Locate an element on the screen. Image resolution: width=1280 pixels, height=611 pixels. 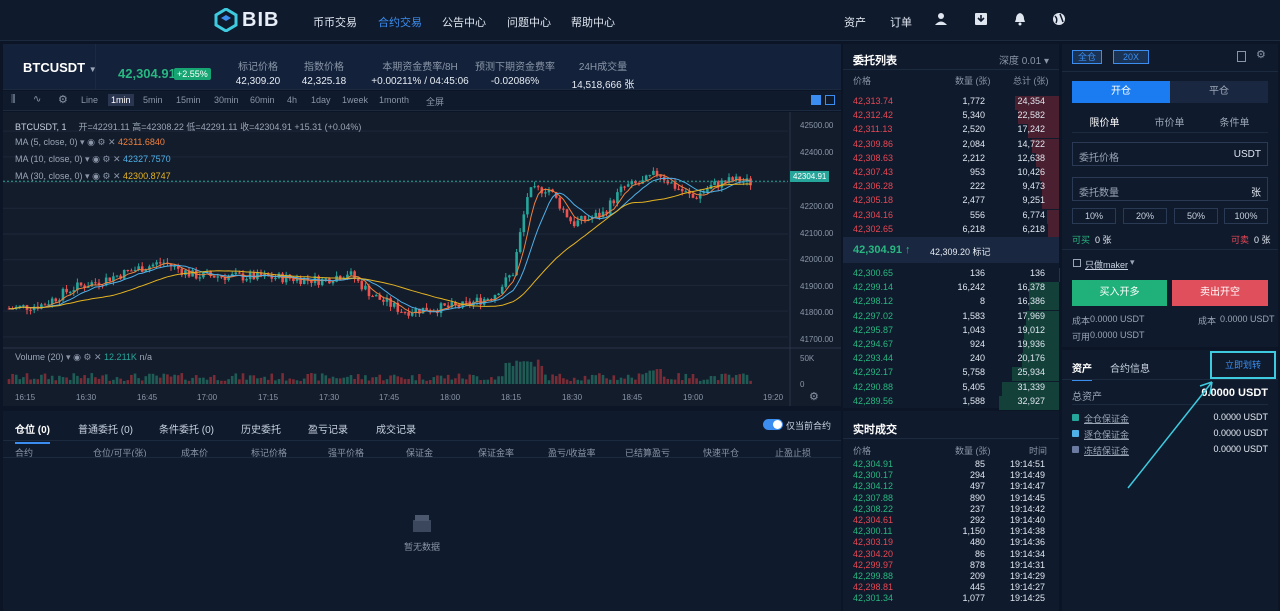
tf-fullscreen: 全屏 is located at coordinates (435, 101).